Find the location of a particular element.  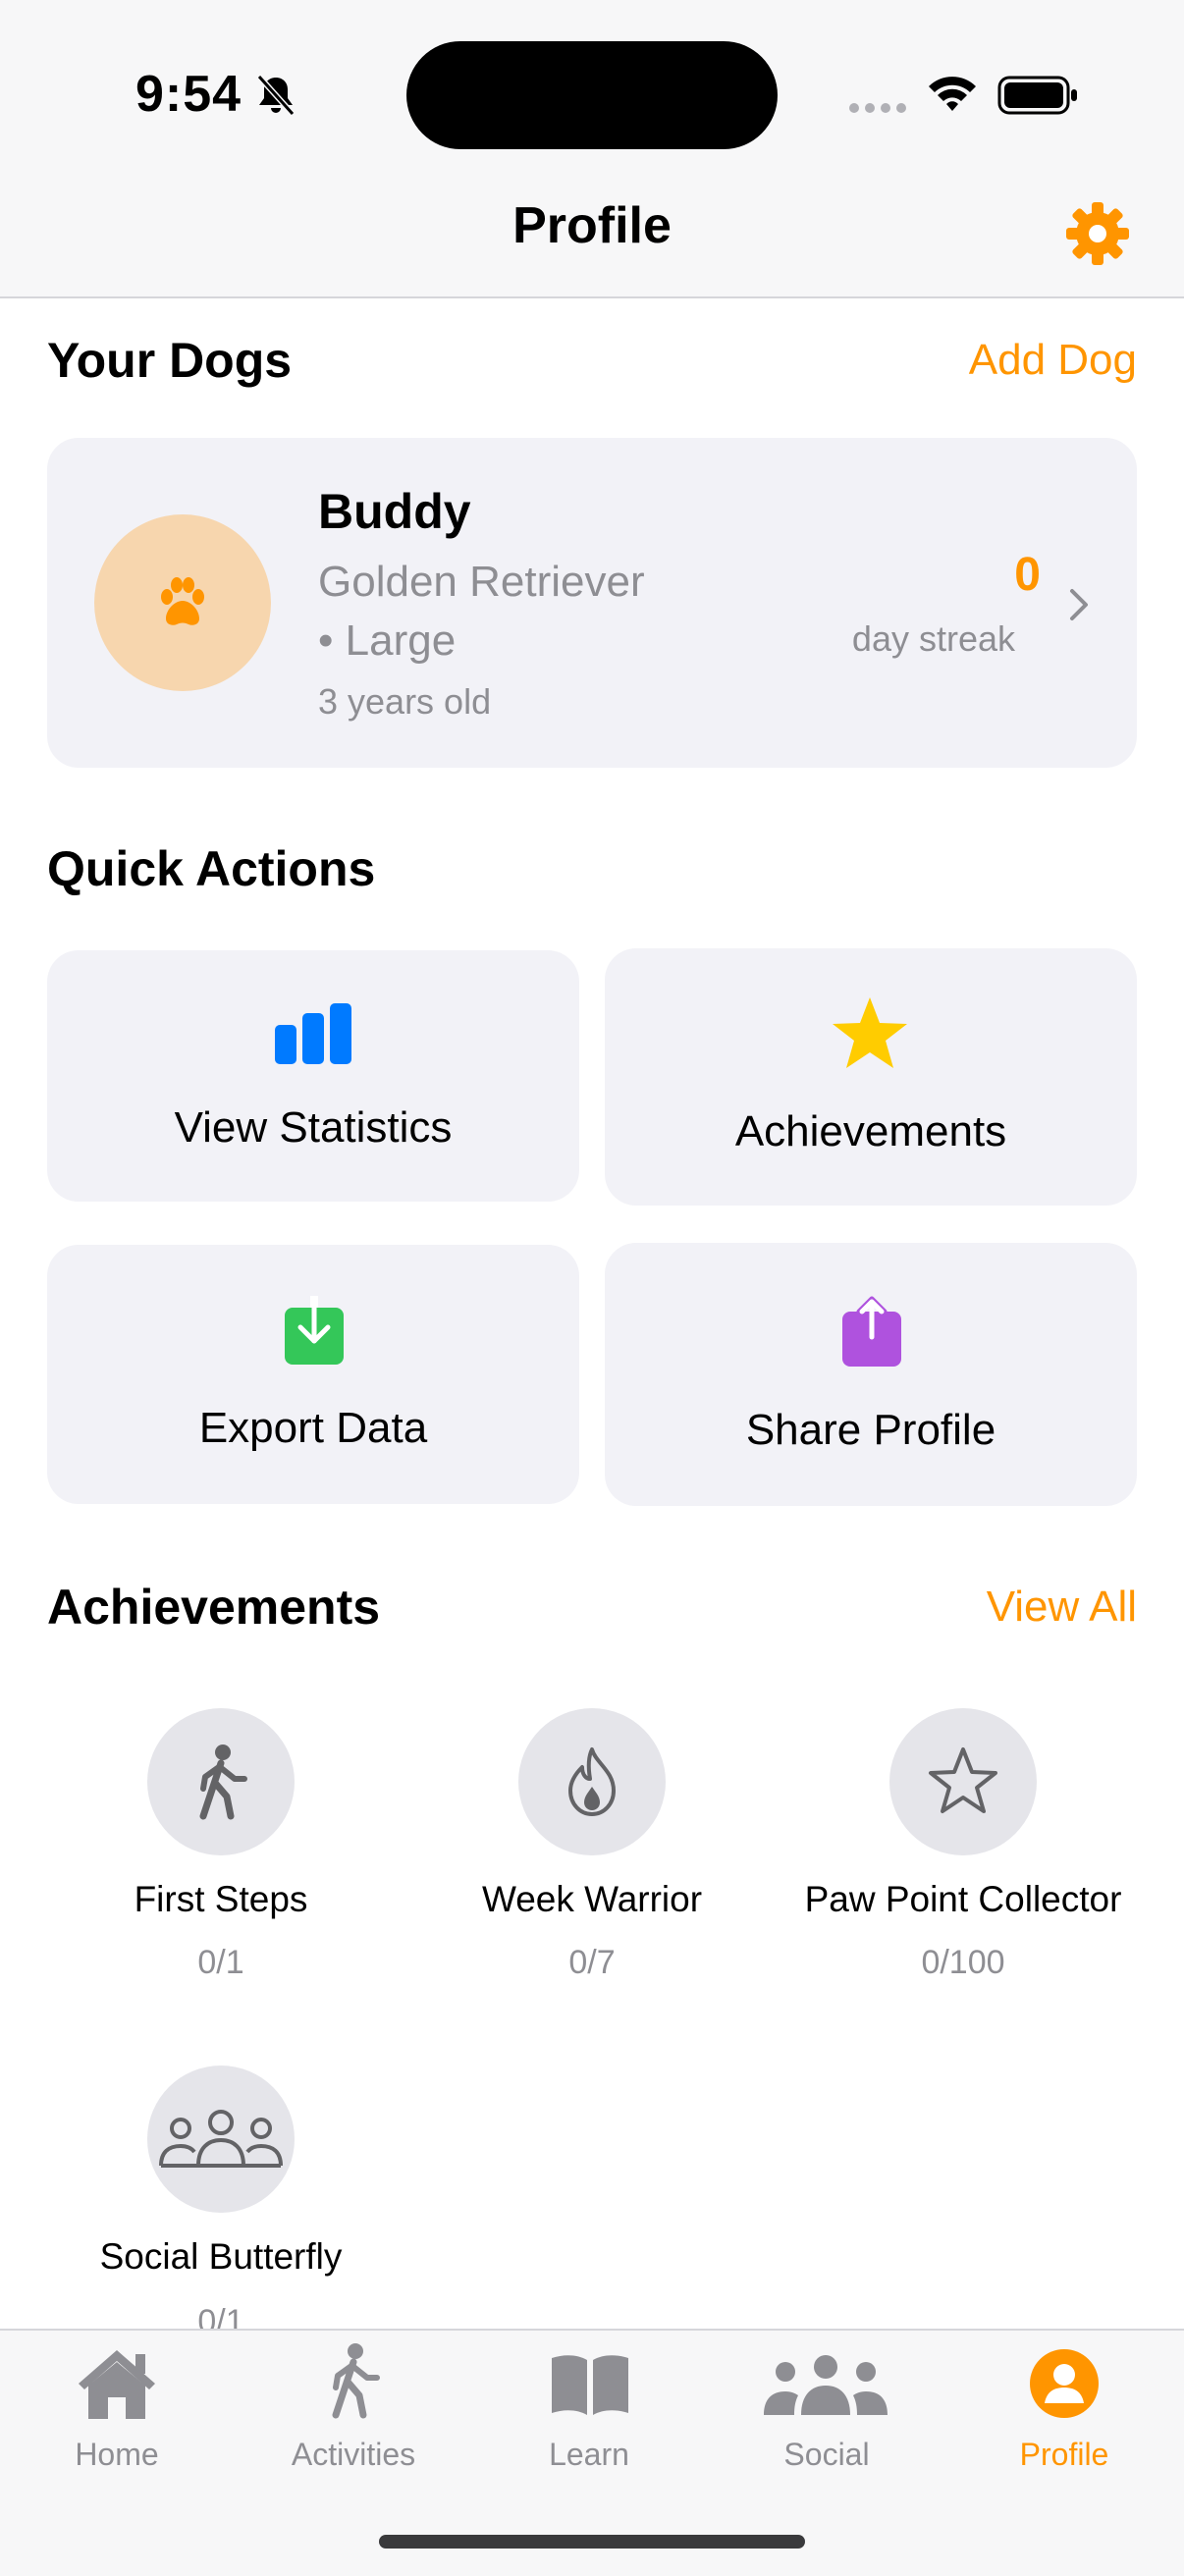

achievement-progress: 0/100 is located at coordinates (963, 1962).